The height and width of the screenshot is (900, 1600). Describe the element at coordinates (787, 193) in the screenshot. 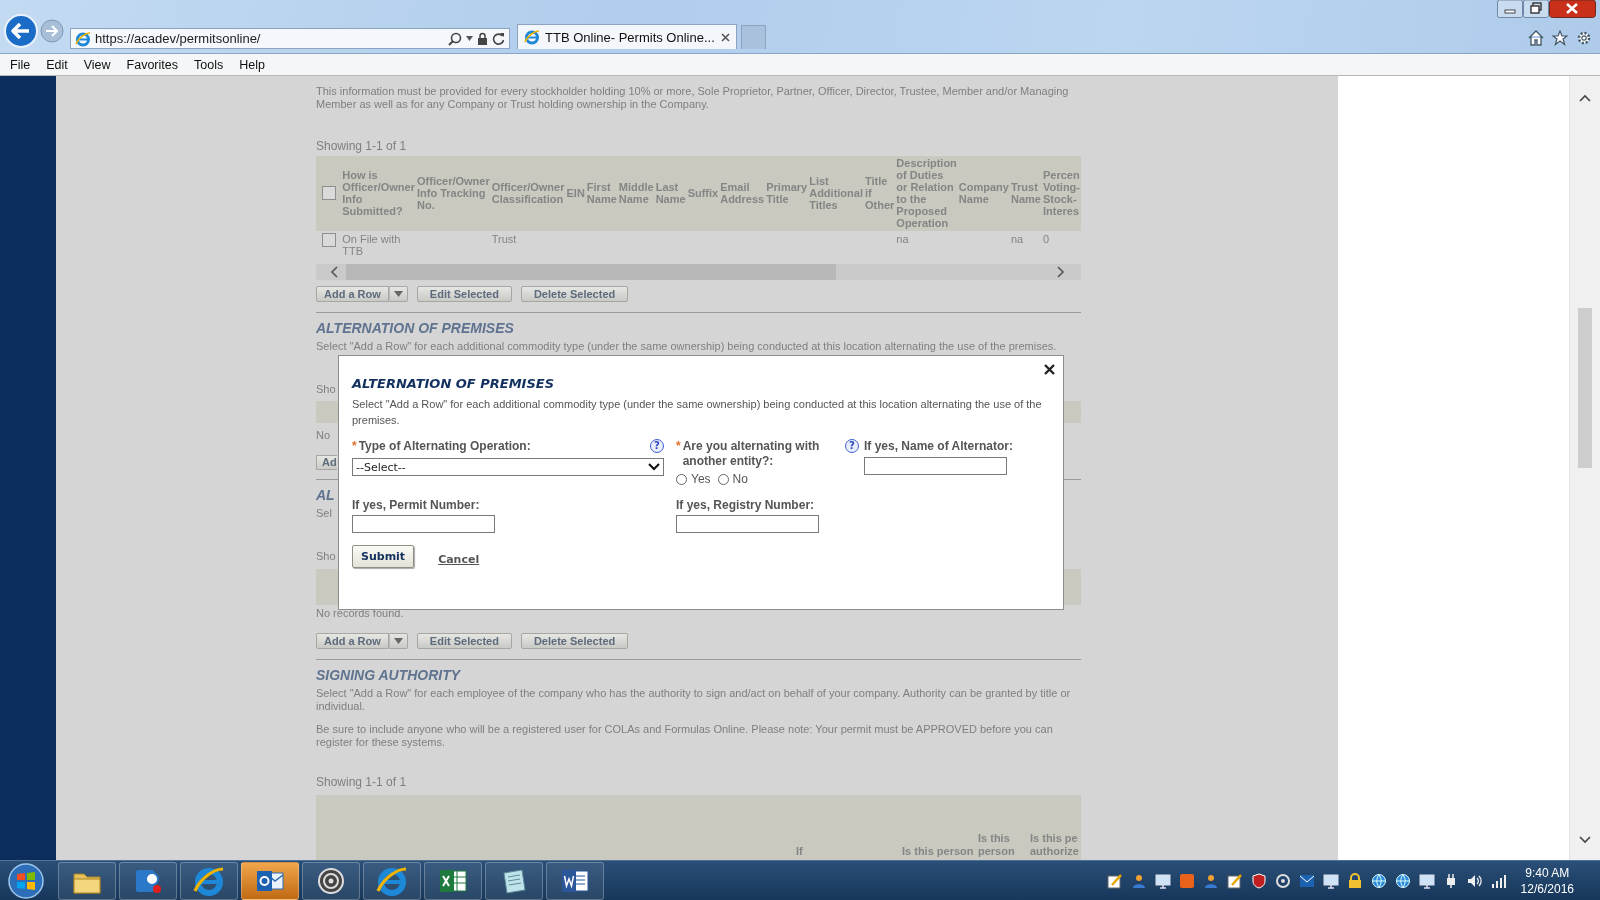

I see `column-header: Primary Title` at that location.